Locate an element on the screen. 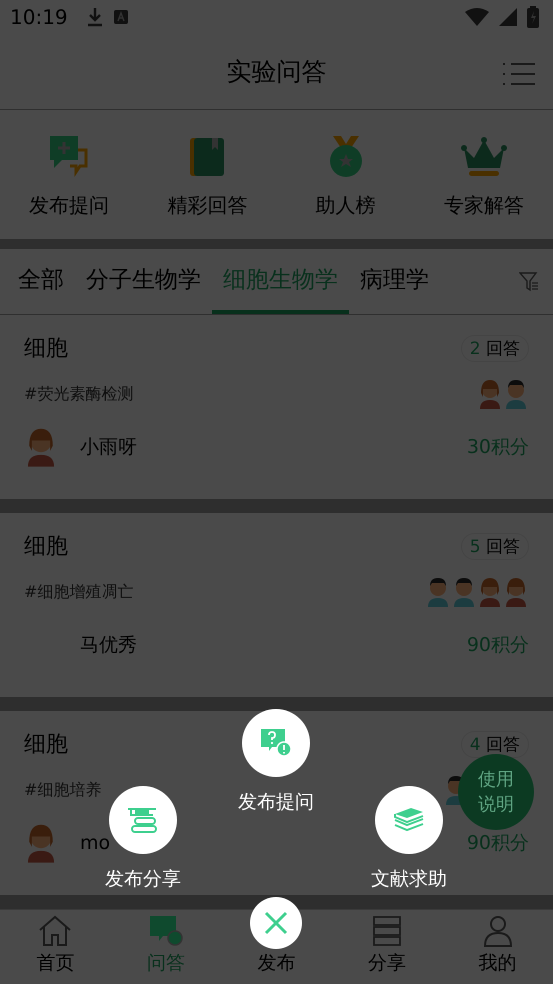 The image size is (553, 984). answer-count: 2 is located at coordinates (475, 348).